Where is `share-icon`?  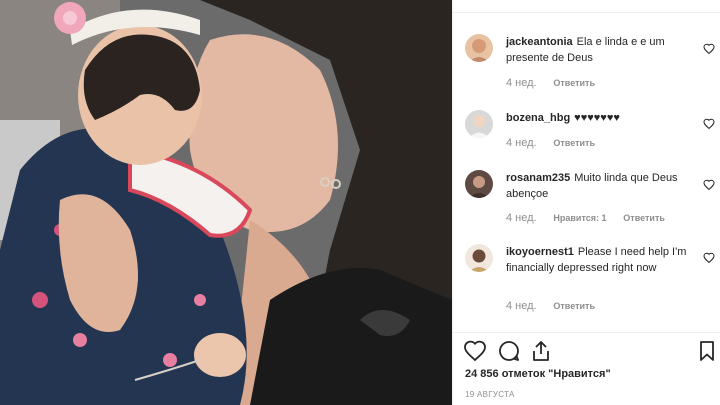
share-icon is located at coordinates (541, 351).